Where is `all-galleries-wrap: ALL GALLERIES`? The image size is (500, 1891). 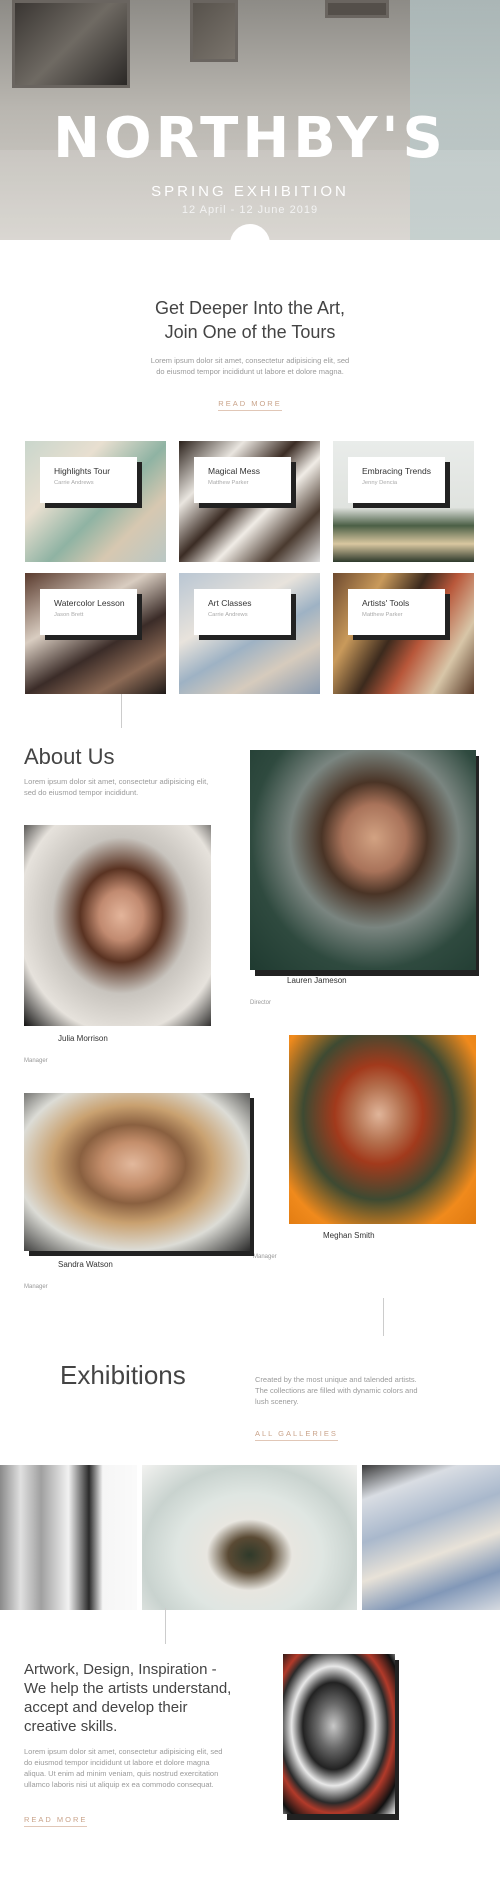
all-galleries-wrap: ALL GALLERIES is located at coordinates (296, 1432).